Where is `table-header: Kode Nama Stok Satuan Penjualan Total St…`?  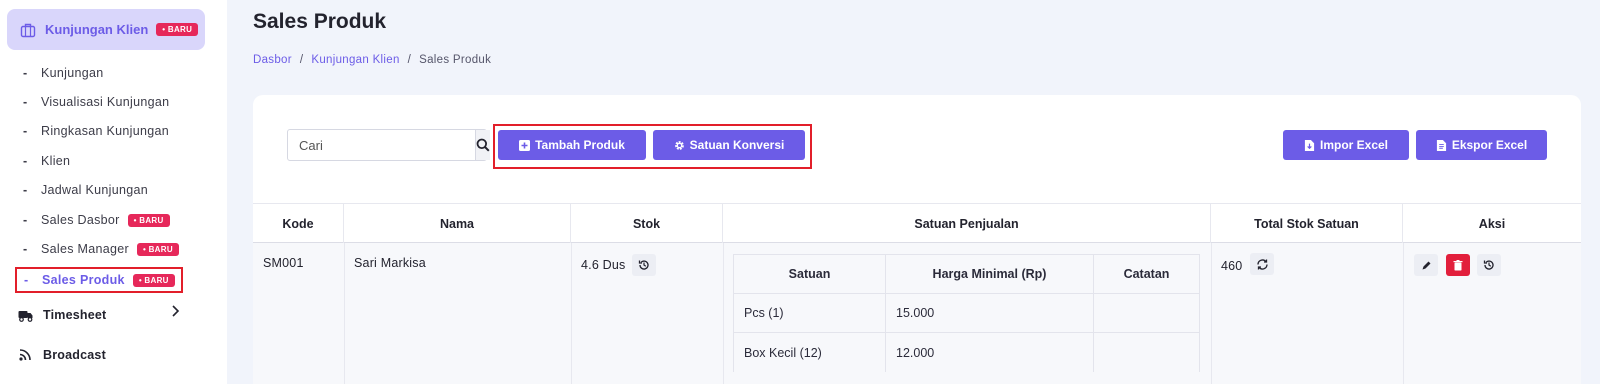
table-header: Kode Nama Stok Satuan Penjualan Total St… is located at coordinates (917, 223).